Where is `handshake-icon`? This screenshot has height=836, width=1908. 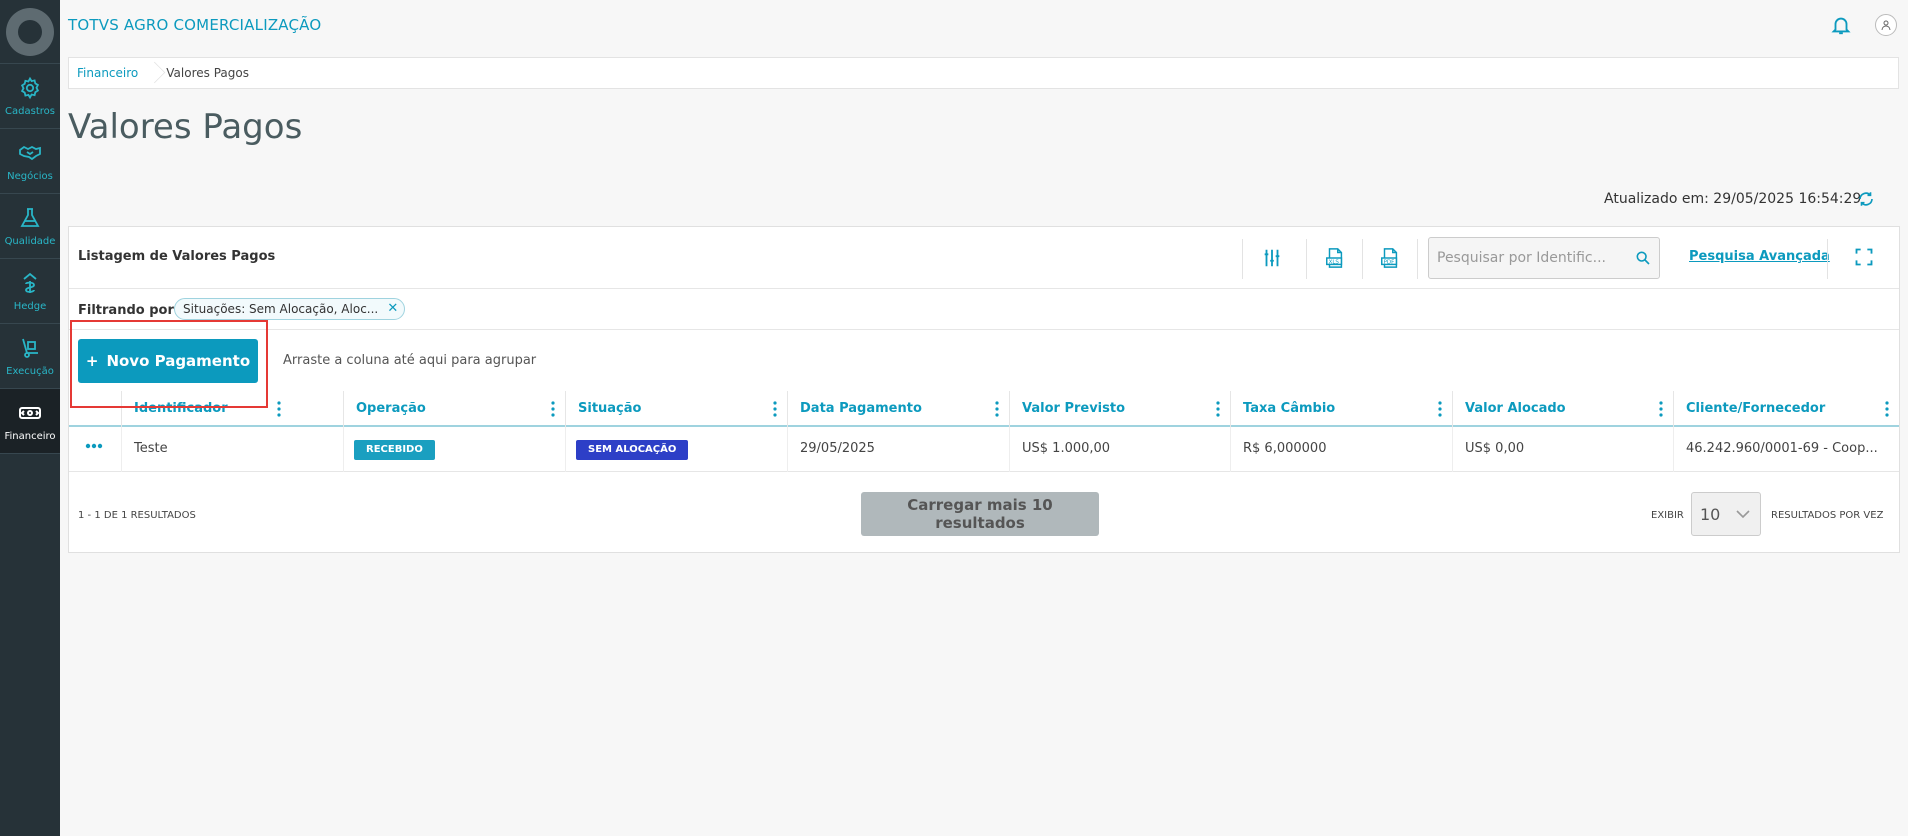
handshake-icon is located at coordinates (30, 152).